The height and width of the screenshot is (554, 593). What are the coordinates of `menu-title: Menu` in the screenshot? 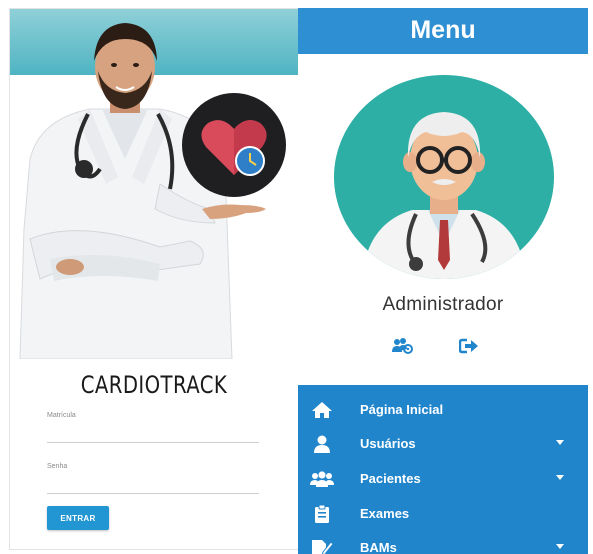 It's located at (443, 31).